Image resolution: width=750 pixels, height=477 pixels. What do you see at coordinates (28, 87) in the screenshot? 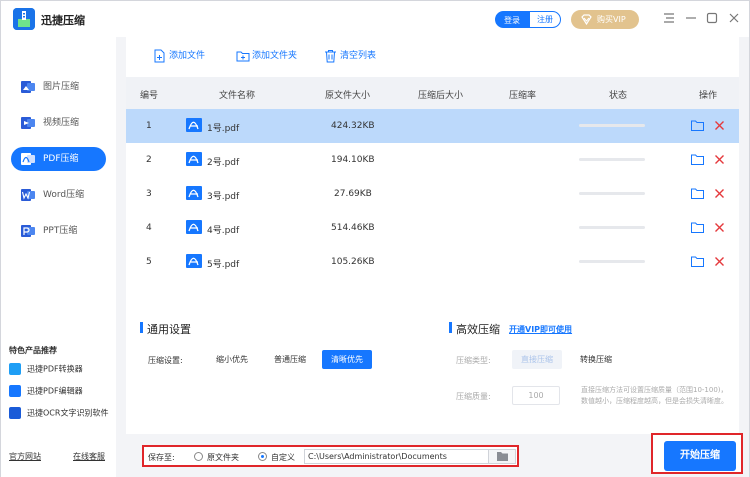
I see `image-icon` at bounding box center [28, 87].